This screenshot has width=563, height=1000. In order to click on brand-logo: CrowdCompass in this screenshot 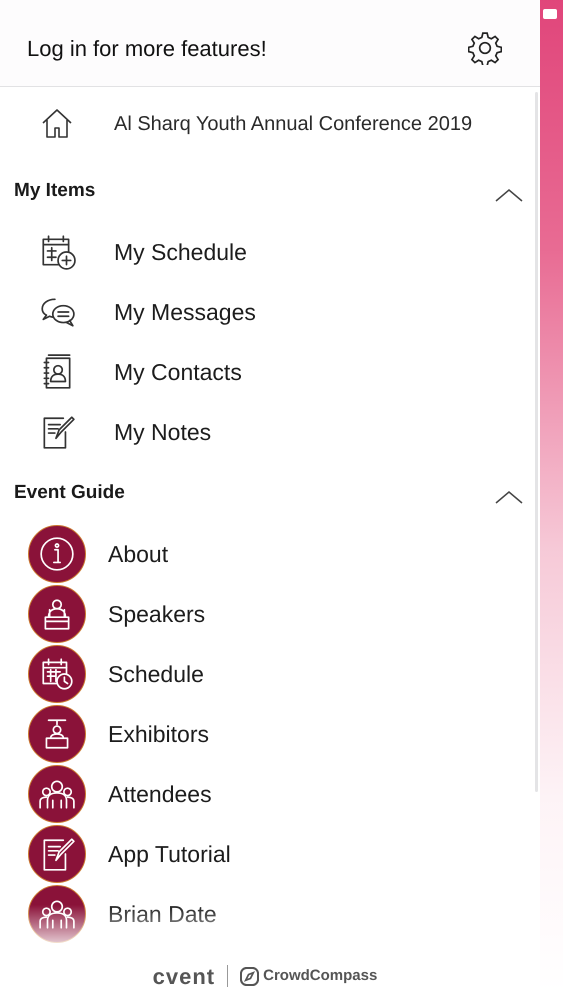, I will do `click(320, 976)`.